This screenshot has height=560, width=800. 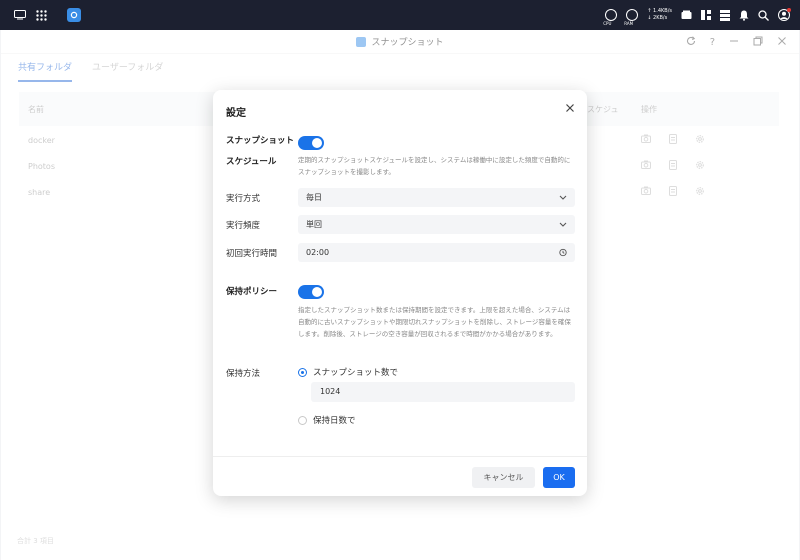 I want to click on retention-method-label: 保持方法, so click(x=243, y=374).